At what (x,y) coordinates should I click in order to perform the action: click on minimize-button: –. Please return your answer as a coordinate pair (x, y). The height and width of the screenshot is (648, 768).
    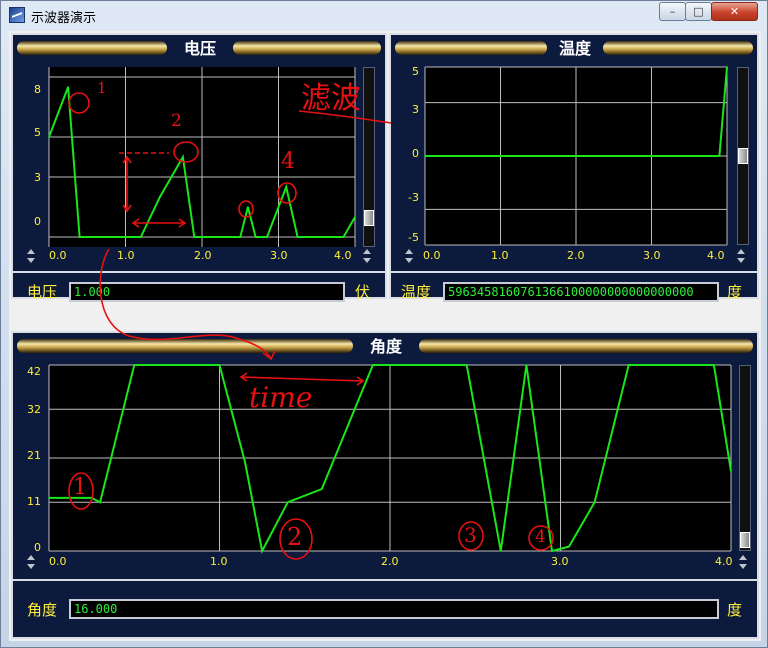
    Looking at the image, I should click on (672, 11).